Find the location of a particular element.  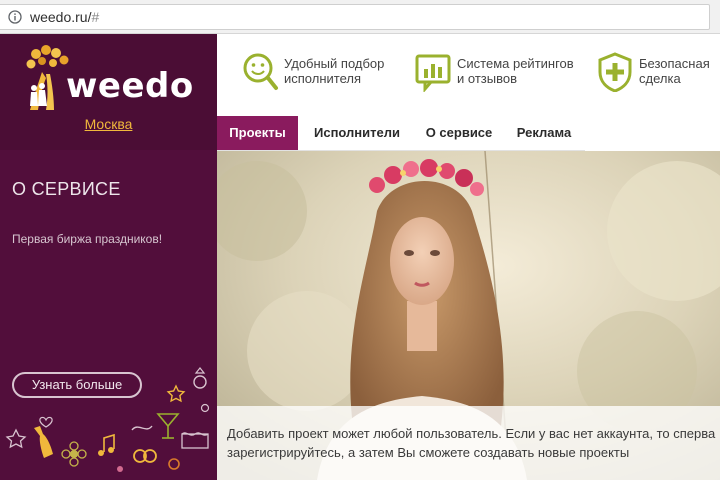

rating-chart-icon is located at coordinates (433, 73).